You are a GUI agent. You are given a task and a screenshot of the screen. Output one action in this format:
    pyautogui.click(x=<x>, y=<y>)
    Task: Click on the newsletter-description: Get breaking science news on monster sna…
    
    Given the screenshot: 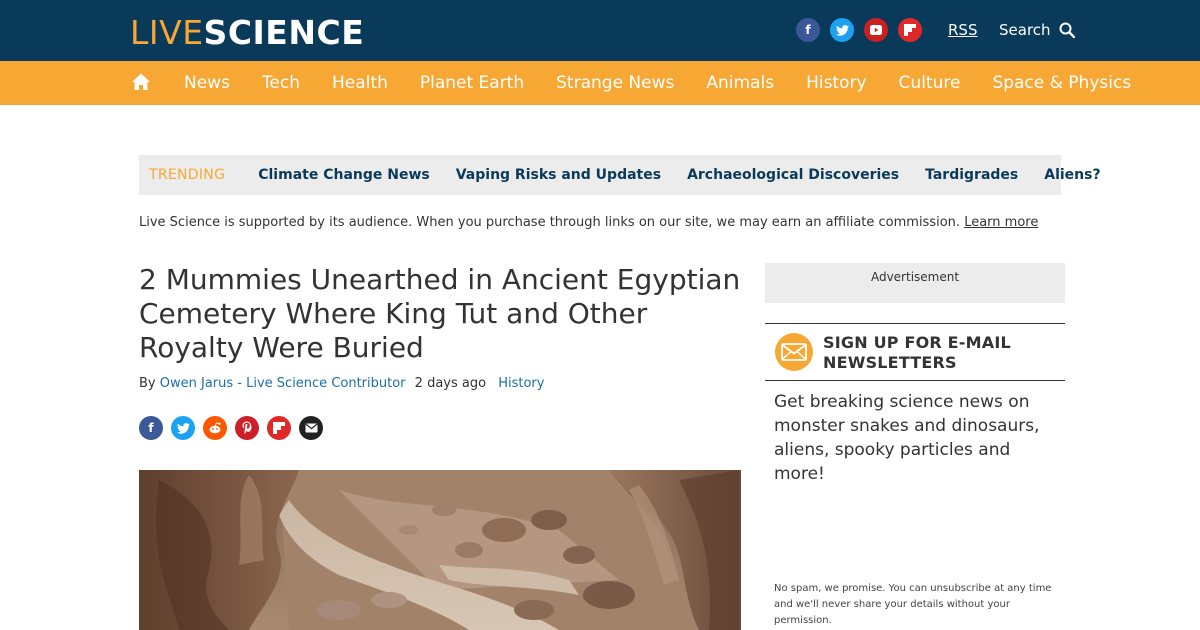 What is the action you would take?
    pyautogui.click(x=907, y=438)
    